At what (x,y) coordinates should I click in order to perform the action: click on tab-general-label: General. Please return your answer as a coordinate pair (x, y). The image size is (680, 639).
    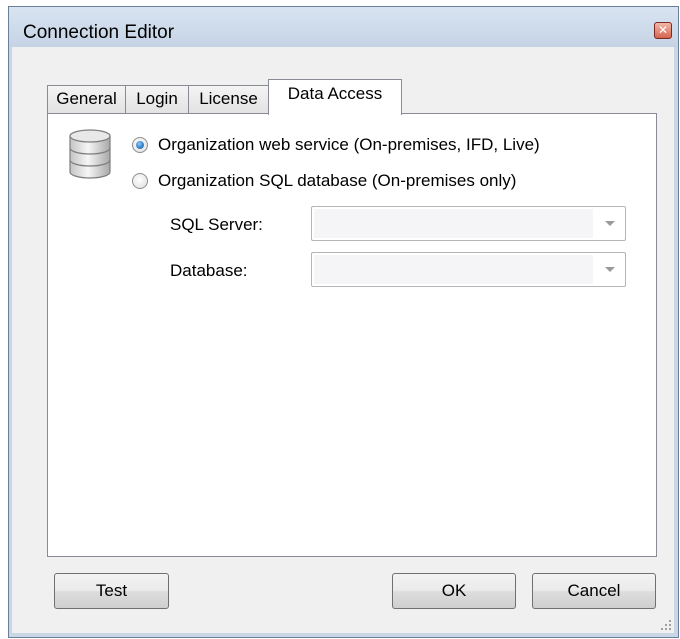
    Looking at the image, I should click on (86, 98).